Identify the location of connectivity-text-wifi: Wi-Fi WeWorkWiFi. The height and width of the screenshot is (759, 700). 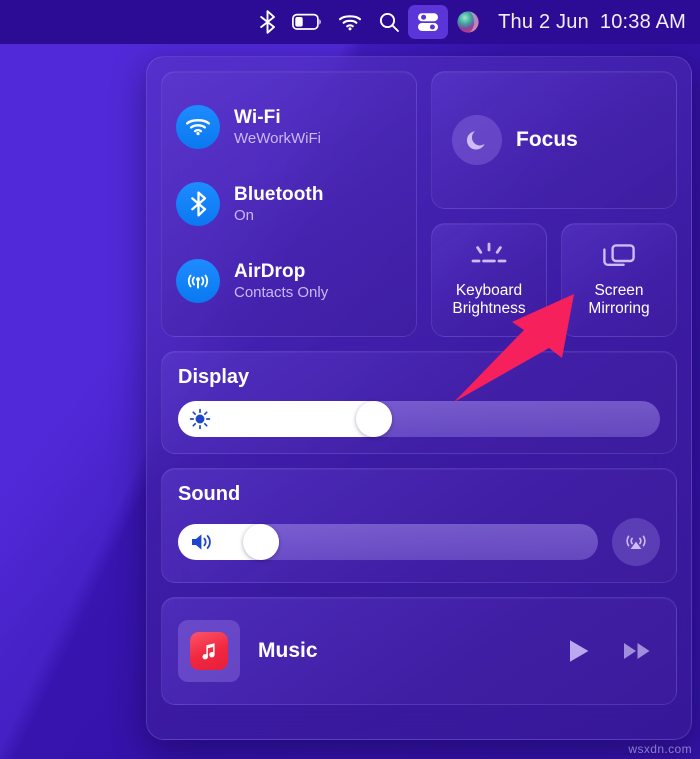
(277, 127).